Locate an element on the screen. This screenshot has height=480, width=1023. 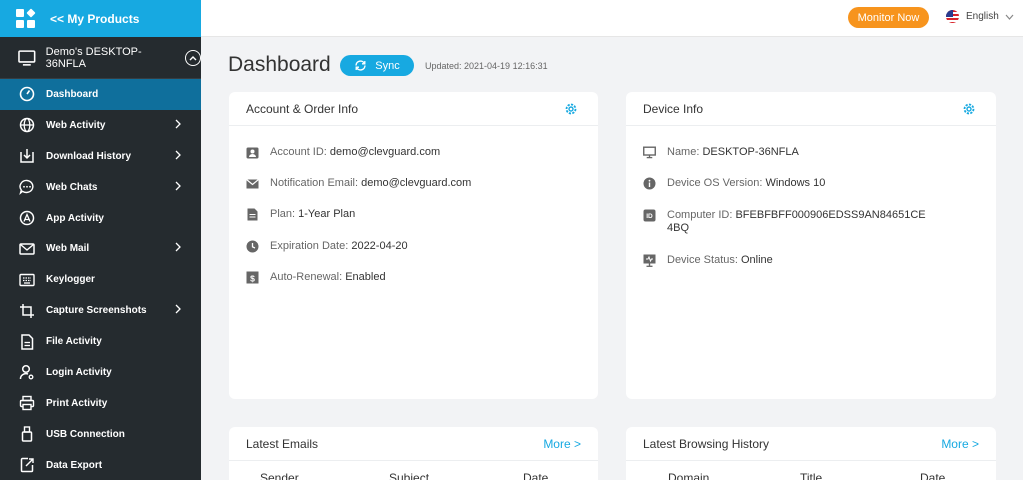
sidebar-item-download-history: Download History is located at coordinates (100, 156).